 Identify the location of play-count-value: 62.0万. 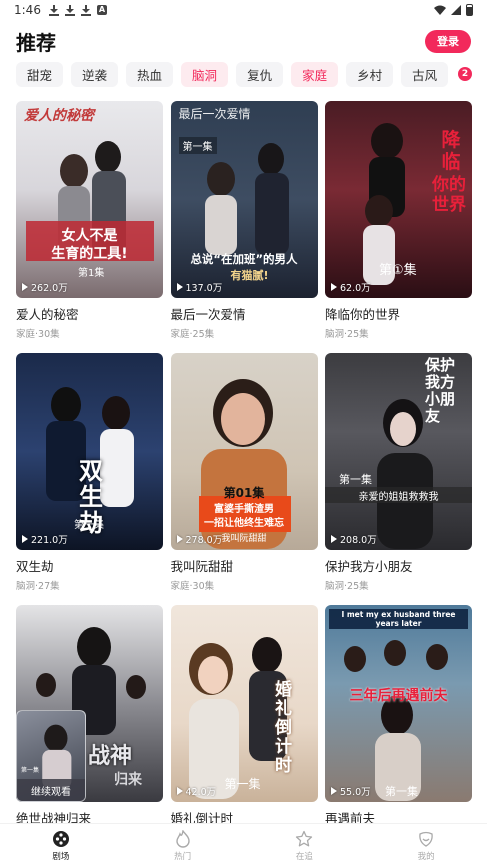
(355, 288).